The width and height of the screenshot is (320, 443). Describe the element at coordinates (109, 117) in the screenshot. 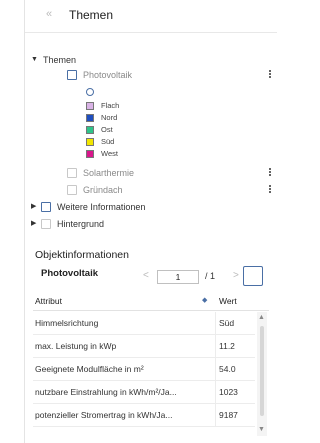

I see `legend-label-nord: Nord` at that location.